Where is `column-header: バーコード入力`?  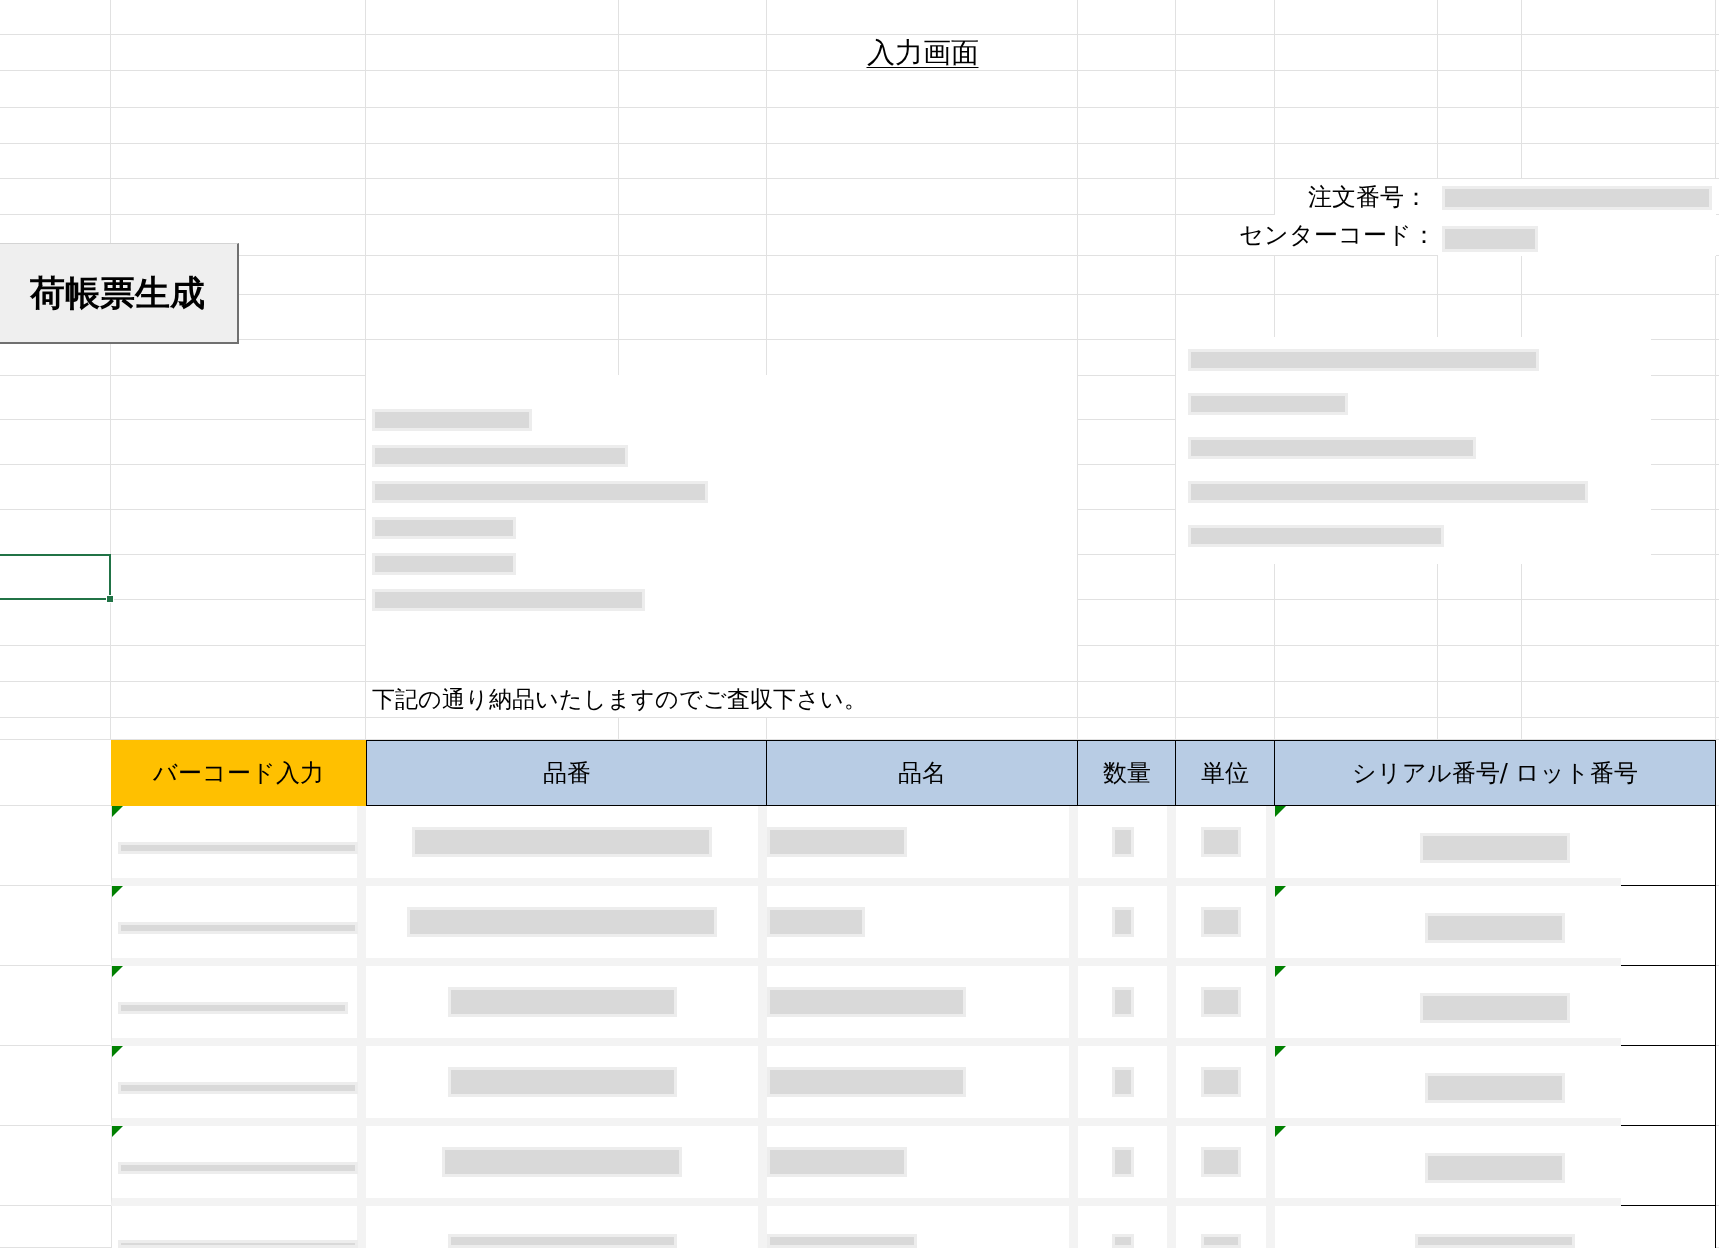
column-header: バーコード入力 is located at coordinates (238, 773).